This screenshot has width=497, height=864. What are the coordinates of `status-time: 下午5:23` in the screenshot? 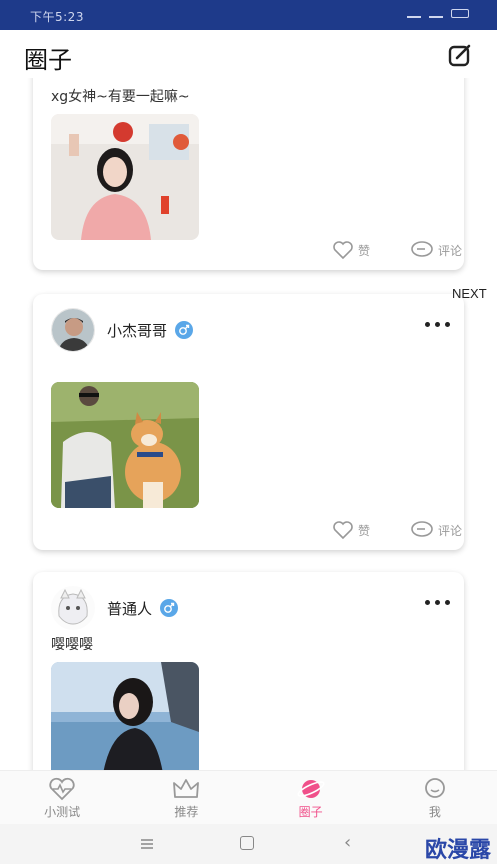 It's located at (57, 17).